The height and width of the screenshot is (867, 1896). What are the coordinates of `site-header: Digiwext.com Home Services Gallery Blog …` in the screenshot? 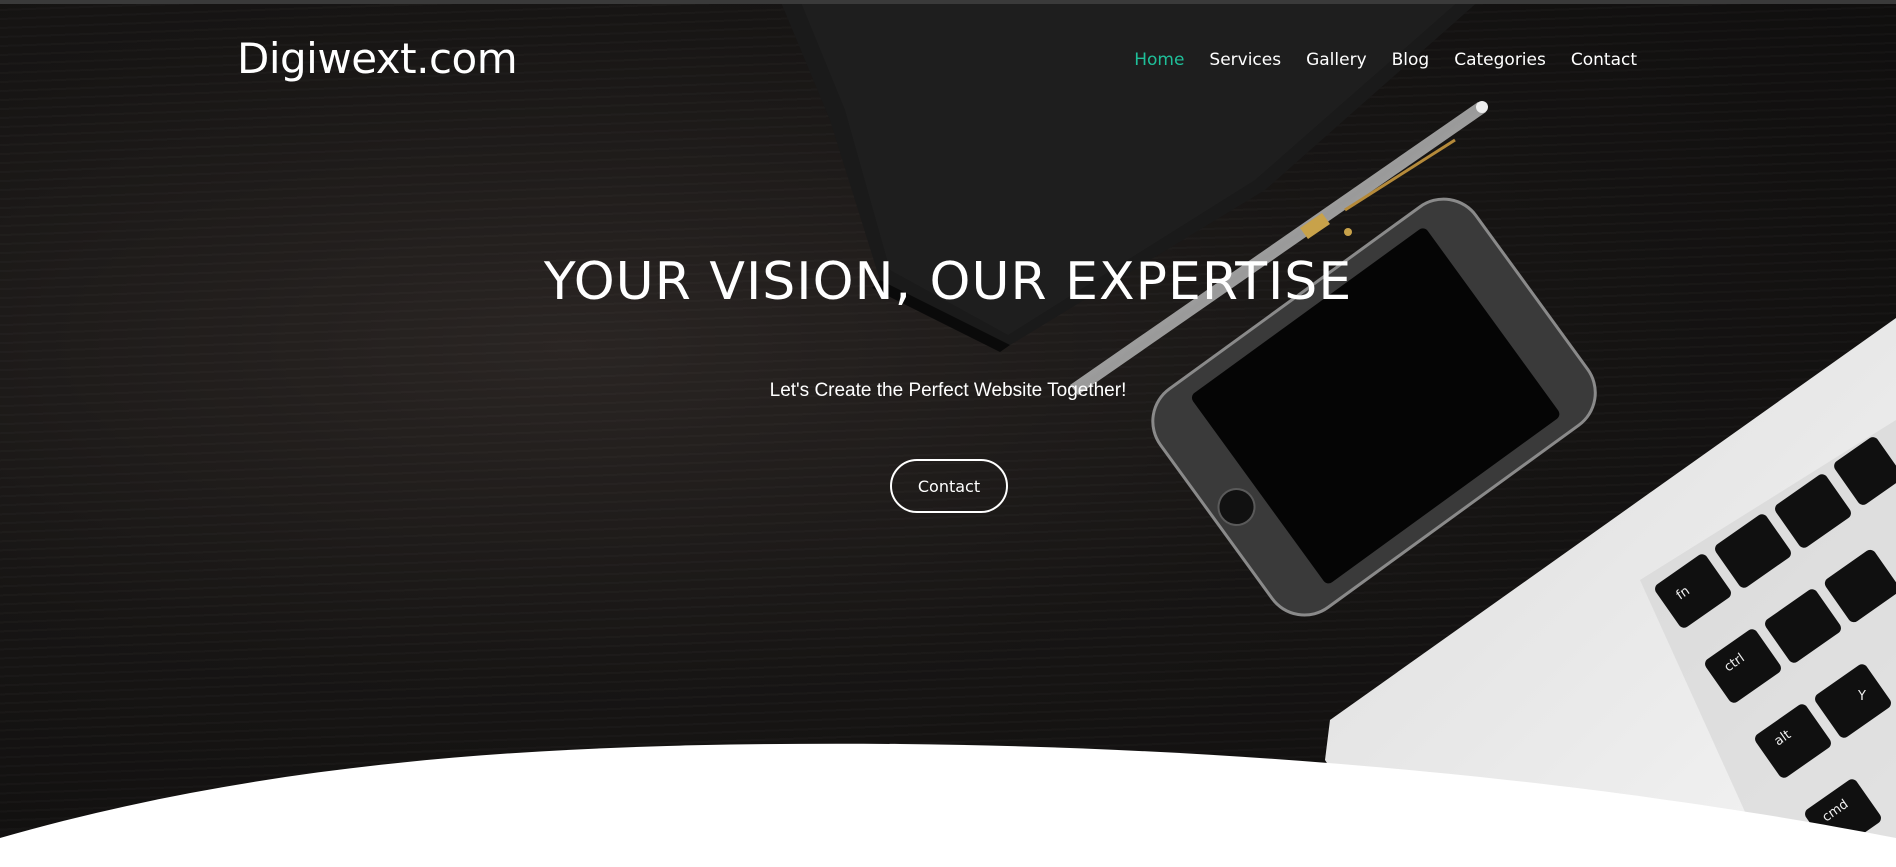 It's located at (948, 55).